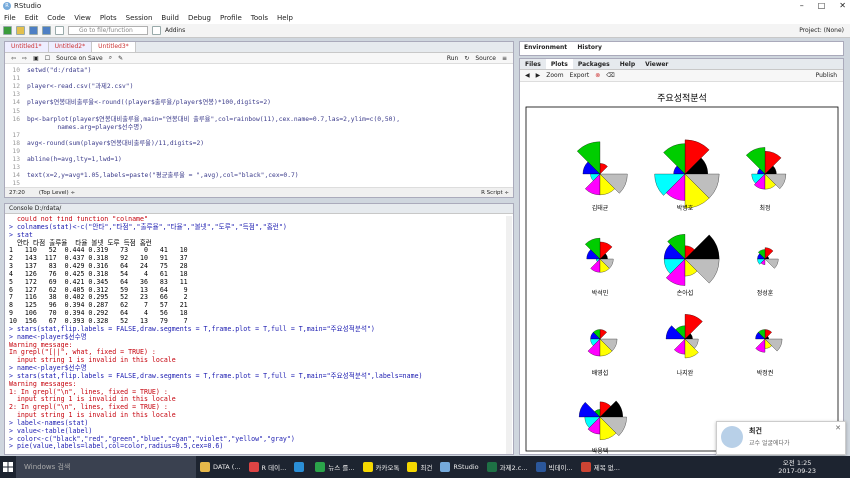  Describe the element at coordinates (156, 30) in the screenshot. I see `layout-icon` at that location.